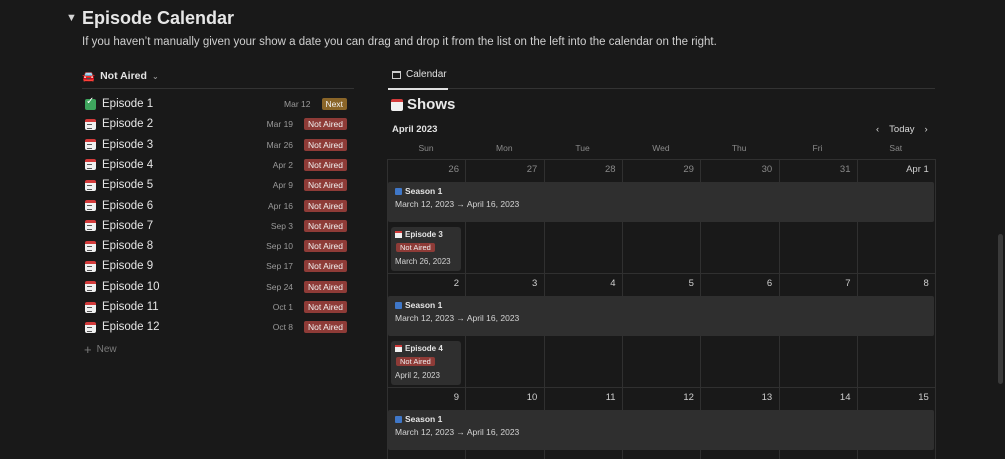 The height and width of the screenshot is (459, 1005). I want to click on episode-date: Mar 26, so click(280, 144).